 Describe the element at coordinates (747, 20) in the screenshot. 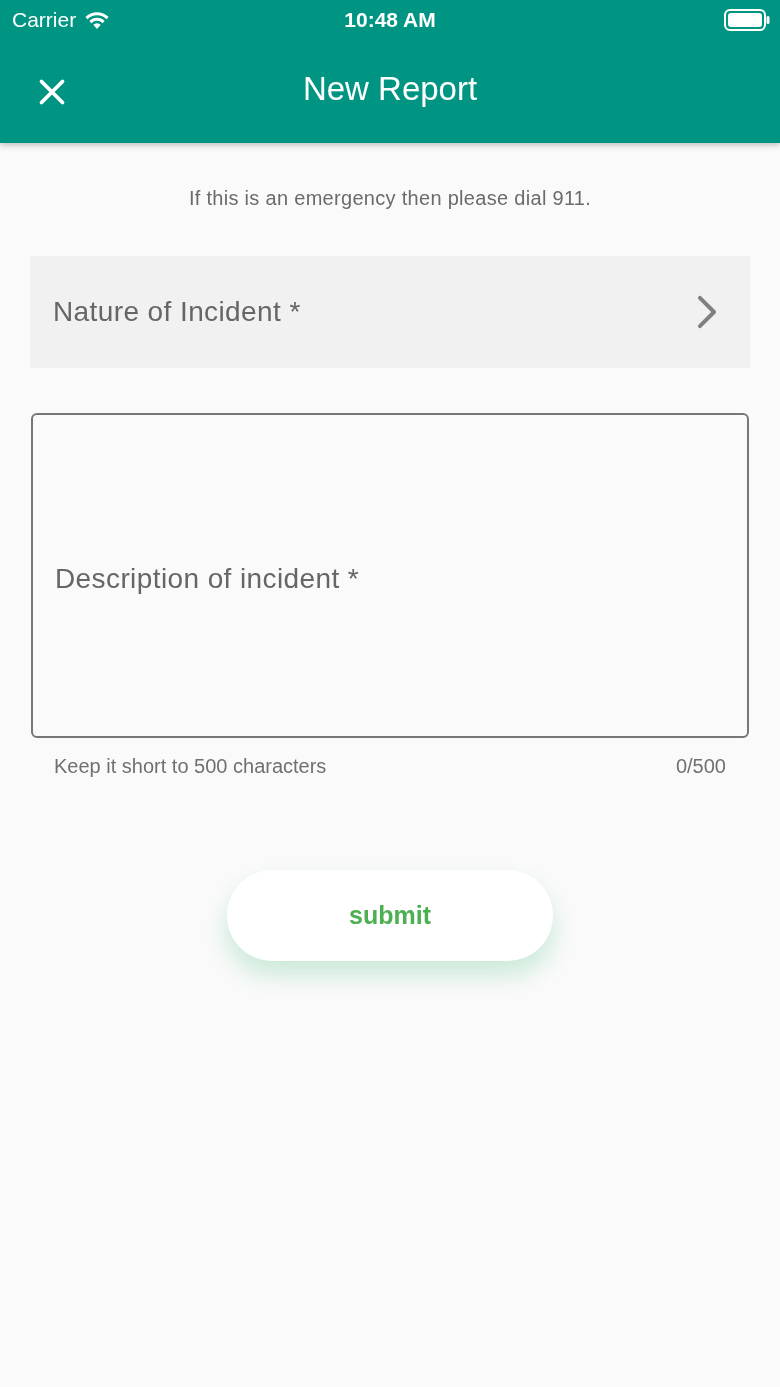

I see `battery-icon` at that location.